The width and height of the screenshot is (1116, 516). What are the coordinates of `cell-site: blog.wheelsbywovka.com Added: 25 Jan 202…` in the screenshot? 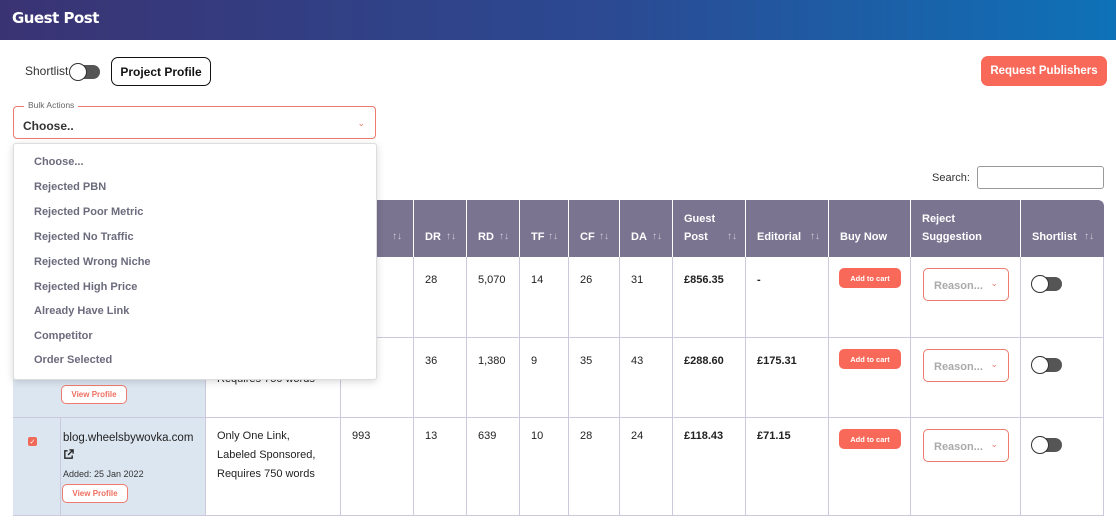 It's located at (133, 467).